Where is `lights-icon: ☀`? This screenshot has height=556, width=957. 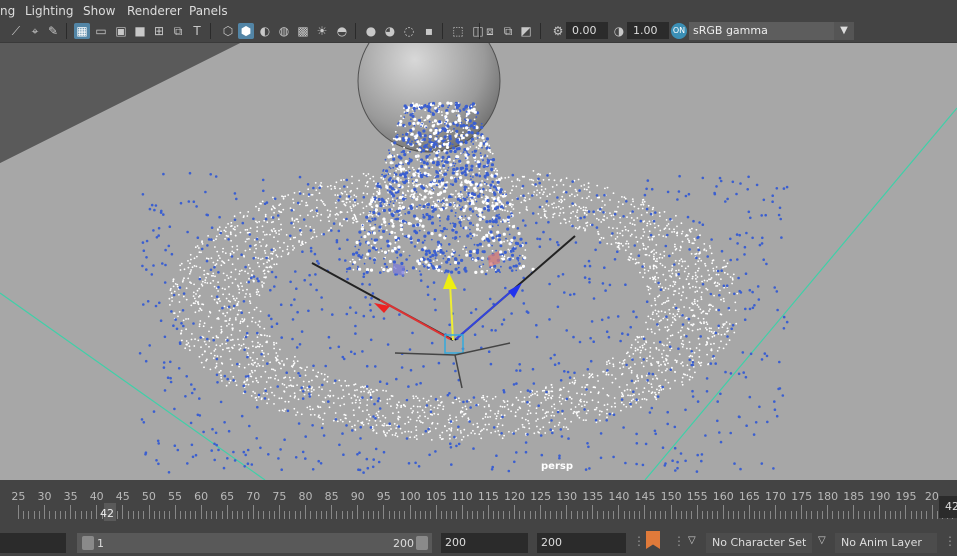 lights-icon: ☀ is located at coordinates (322, 31).